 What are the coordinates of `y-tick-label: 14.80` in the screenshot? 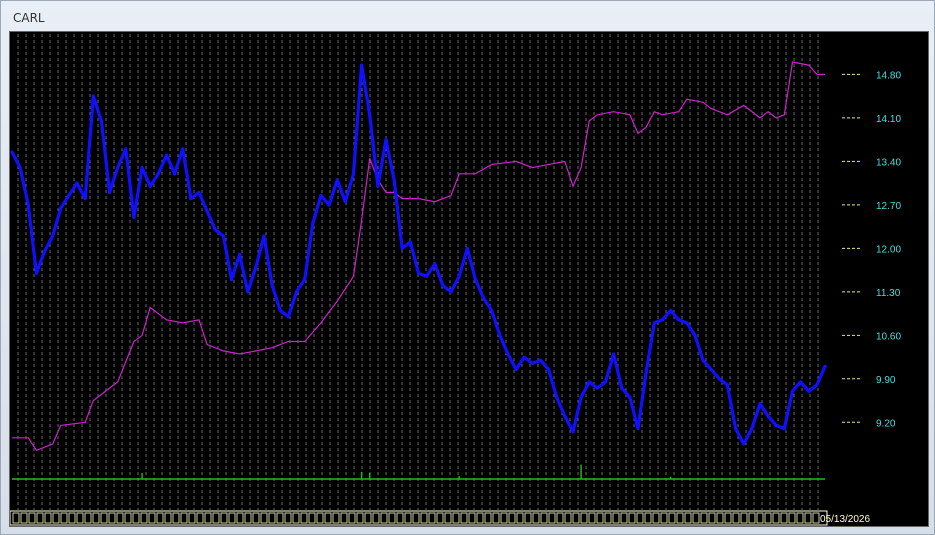 It's located at (888, 75).